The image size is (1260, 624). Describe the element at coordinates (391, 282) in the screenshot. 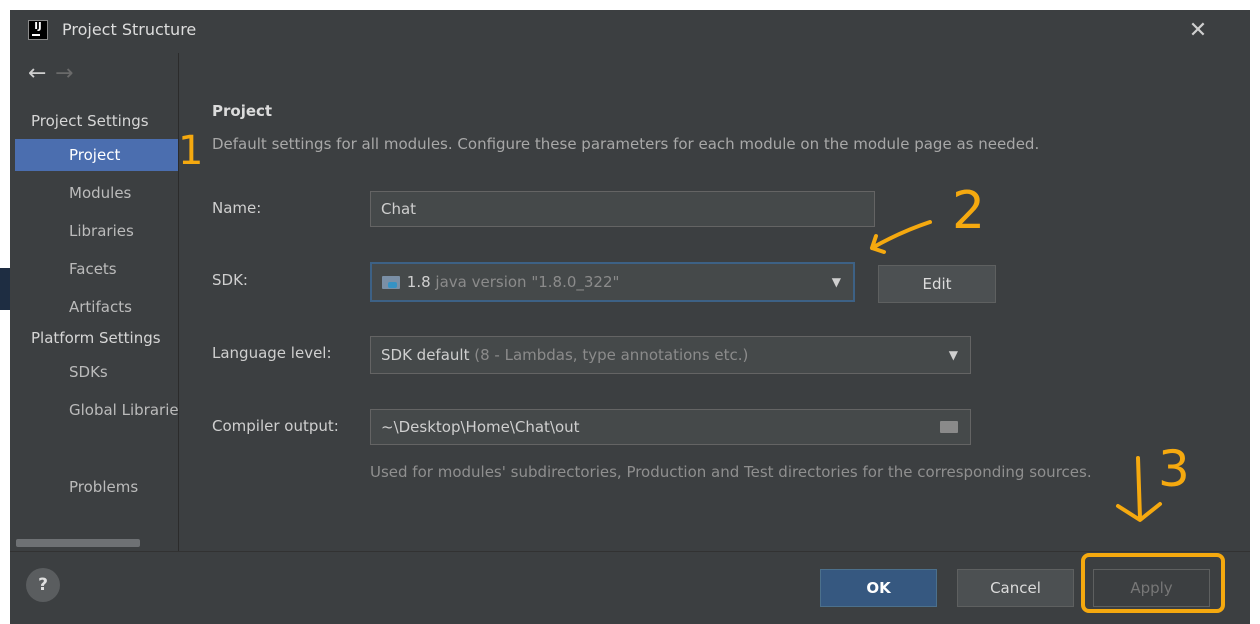

I see `sdk-folder-icon` at that location.